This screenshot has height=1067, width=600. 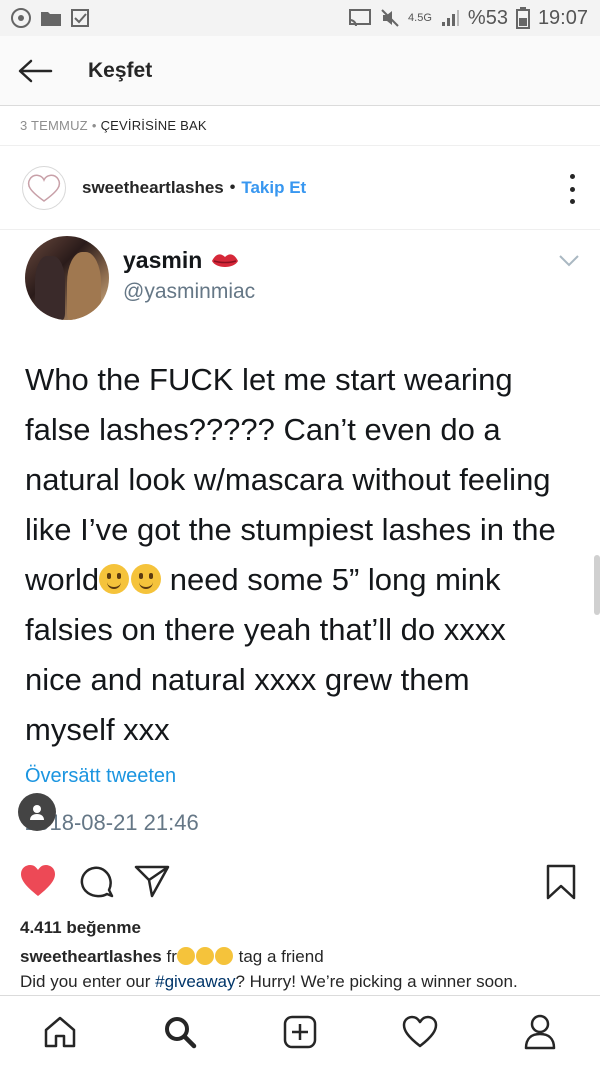 I want to click on battery-icon, so click(x=522, y=18).